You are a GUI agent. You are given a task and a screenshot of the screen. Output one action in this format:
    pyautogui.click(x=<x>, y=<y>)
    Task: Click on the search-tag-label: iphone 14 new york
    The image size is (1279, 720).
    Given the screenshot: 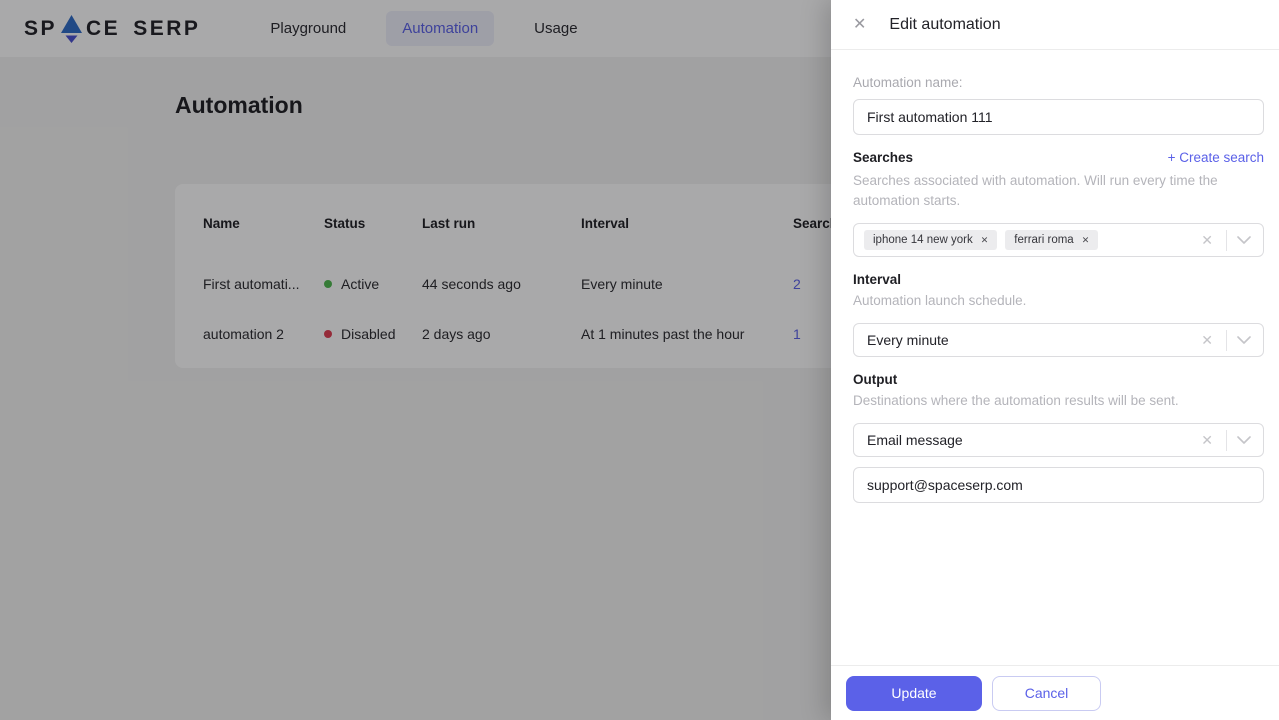 What is the action you would take?
    pyautogui.click(x=923, y=240)
    